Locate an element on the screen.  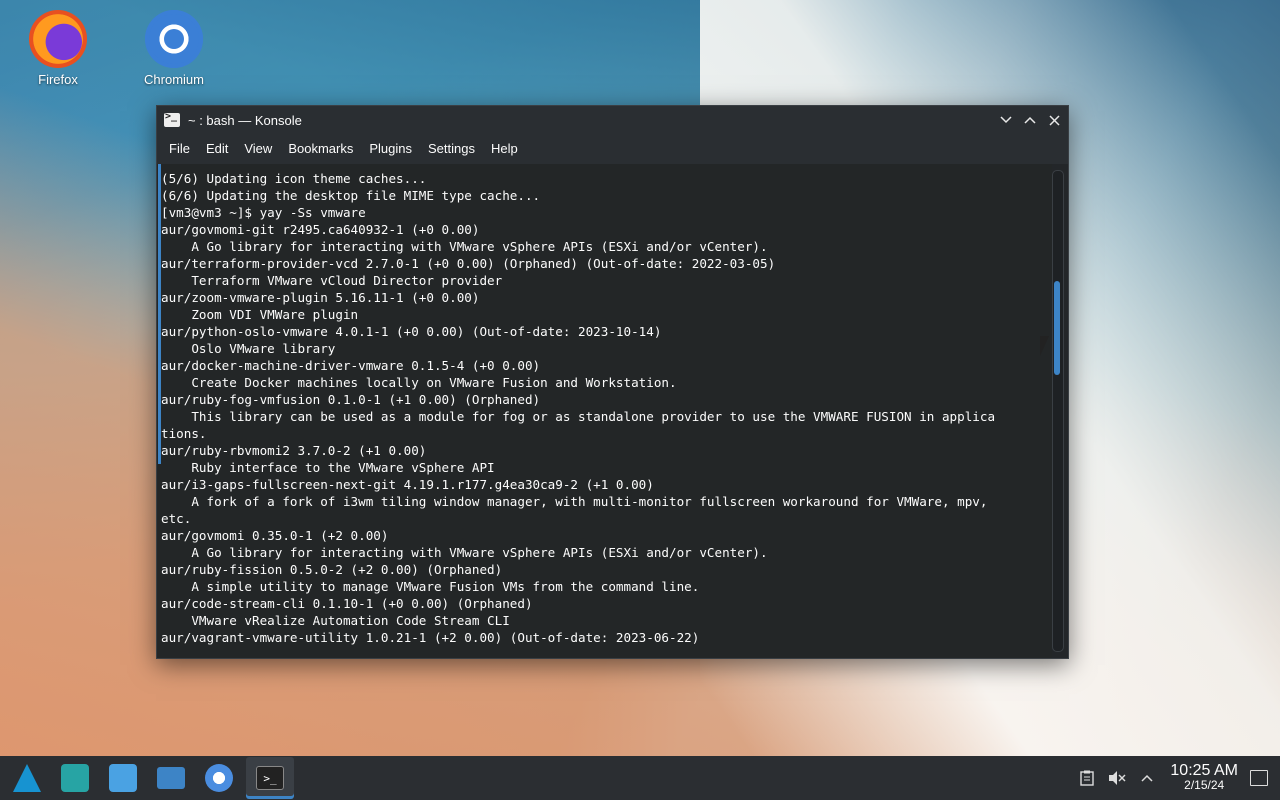
konsole-app-icon is located at coordinates (172, 119).